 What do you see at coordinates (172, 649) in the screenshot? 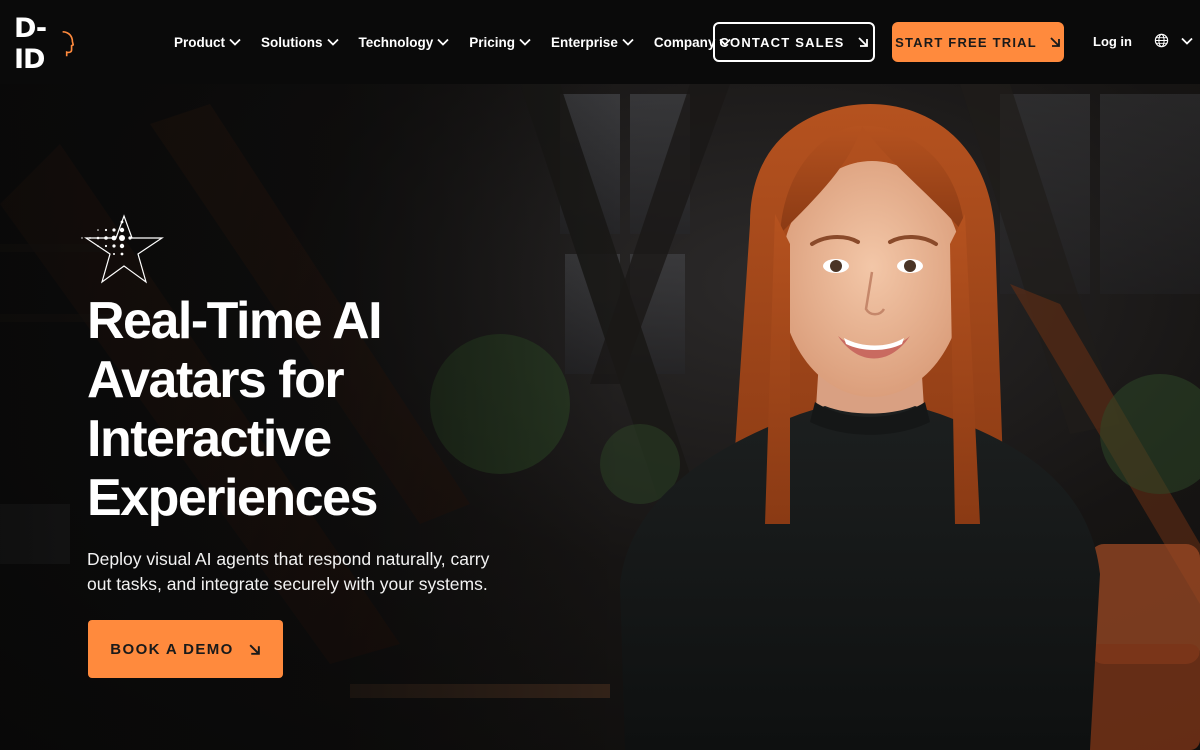
I see `book-demo-label: BOOK A DEMO` at bounding box center [172, 649].